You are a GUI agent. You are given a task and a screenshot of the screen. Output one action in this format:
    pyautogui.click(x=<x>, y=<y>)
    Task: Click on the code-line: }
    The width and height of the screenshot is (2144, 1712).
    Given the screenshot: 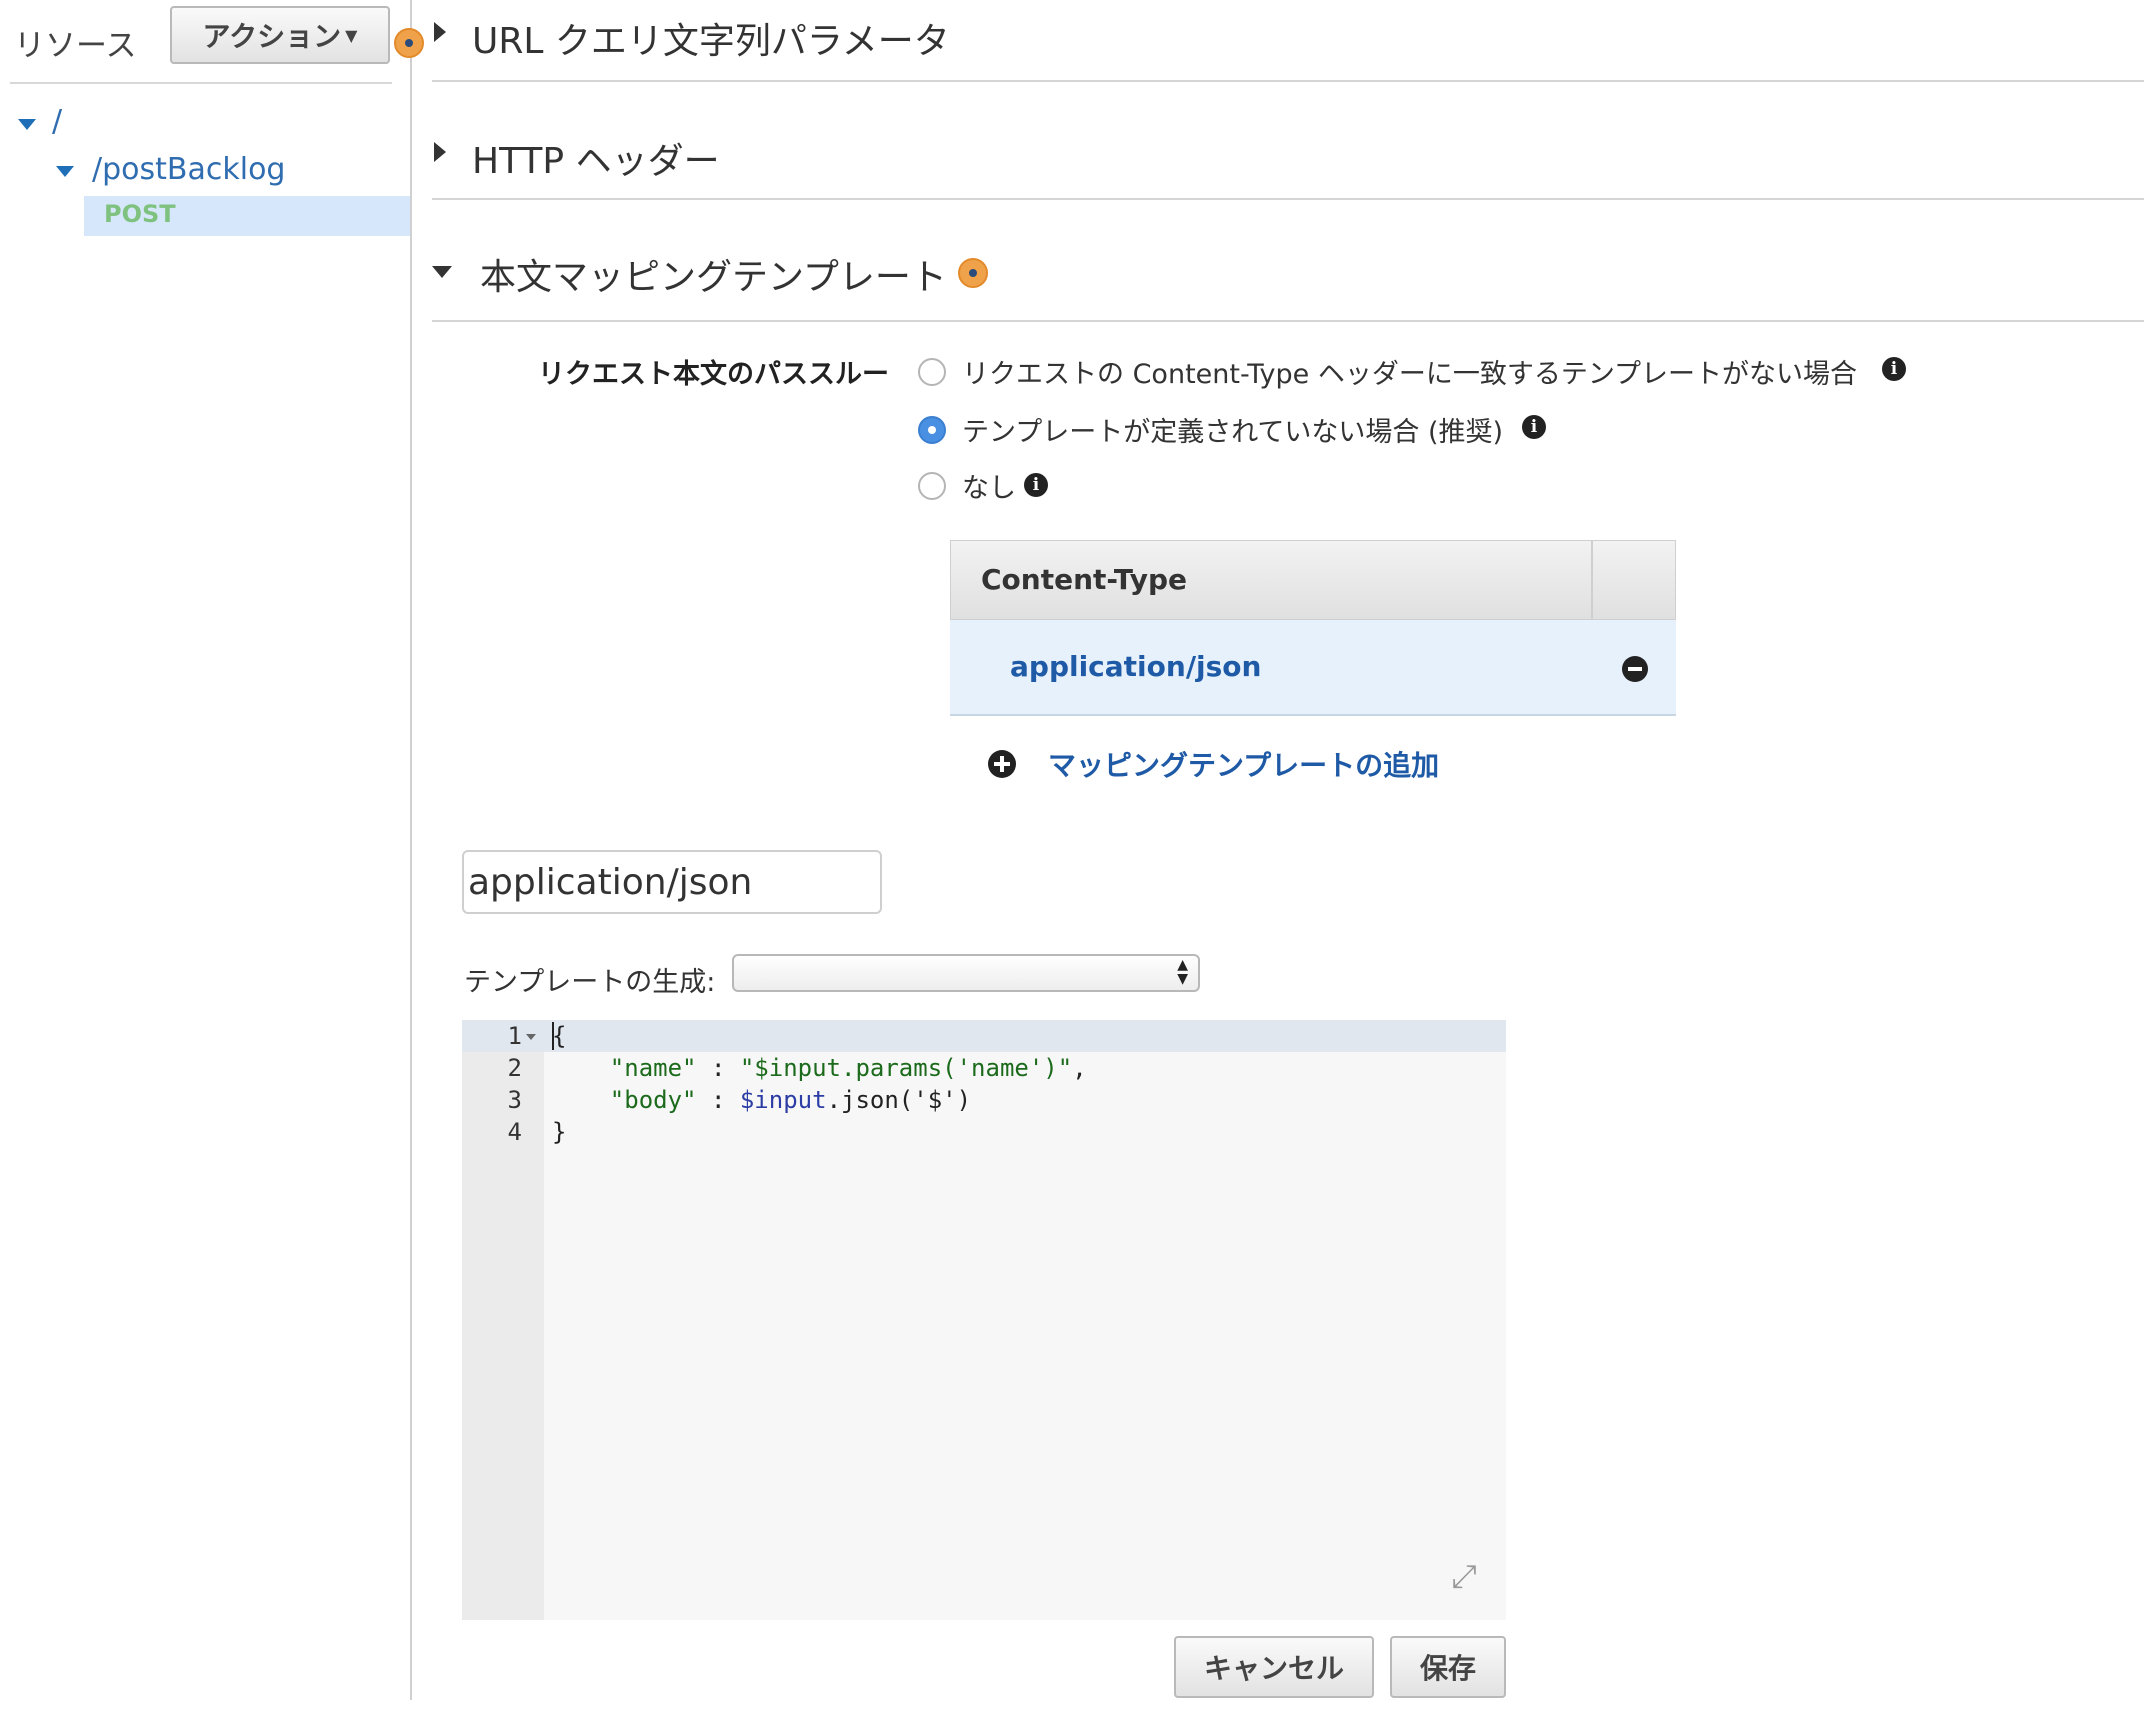 What is the action you would take?
    pyautogui.click(x=559, y=1132)
    